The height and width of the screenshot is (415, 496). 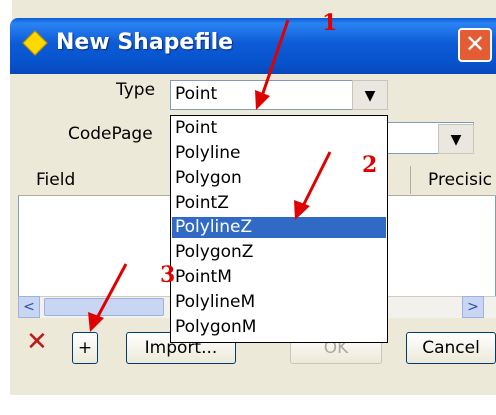 I want to click on annotation-number-1: 1, so click(x=330, y=23).